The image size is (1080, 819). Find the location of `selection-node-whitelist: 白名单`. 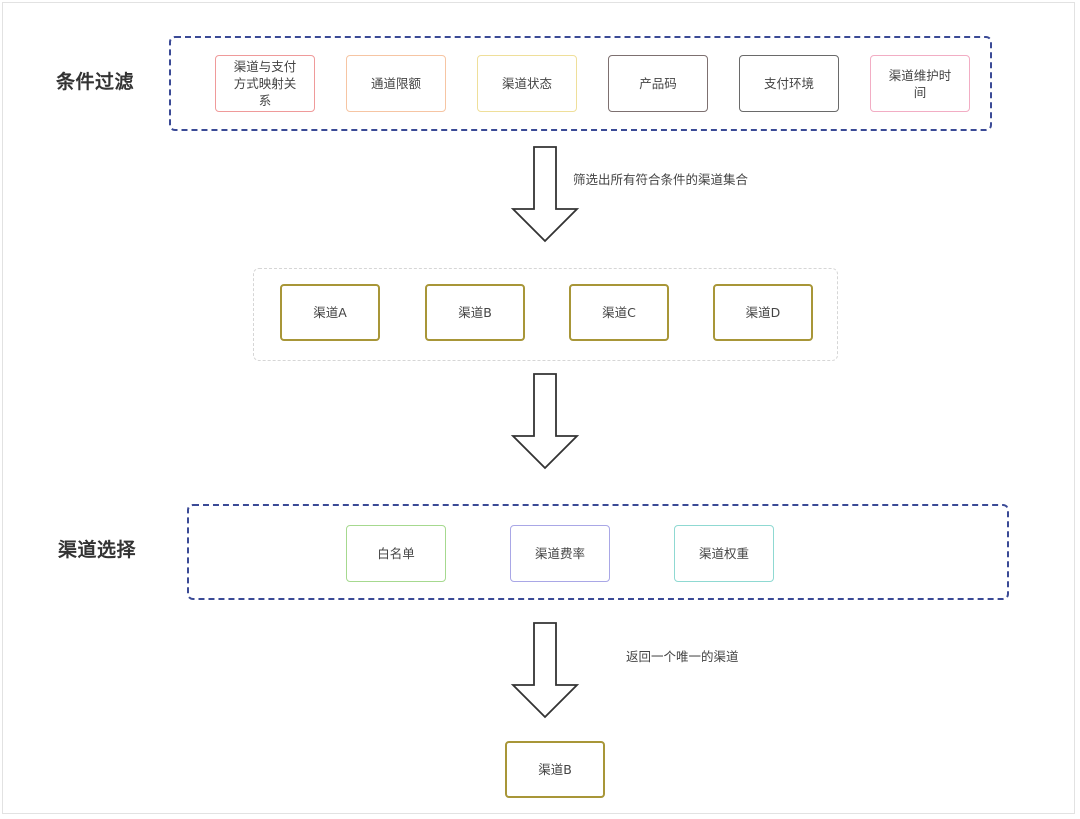

selection-node-whitelist: 白名单 is located at coordinates (396, 553).